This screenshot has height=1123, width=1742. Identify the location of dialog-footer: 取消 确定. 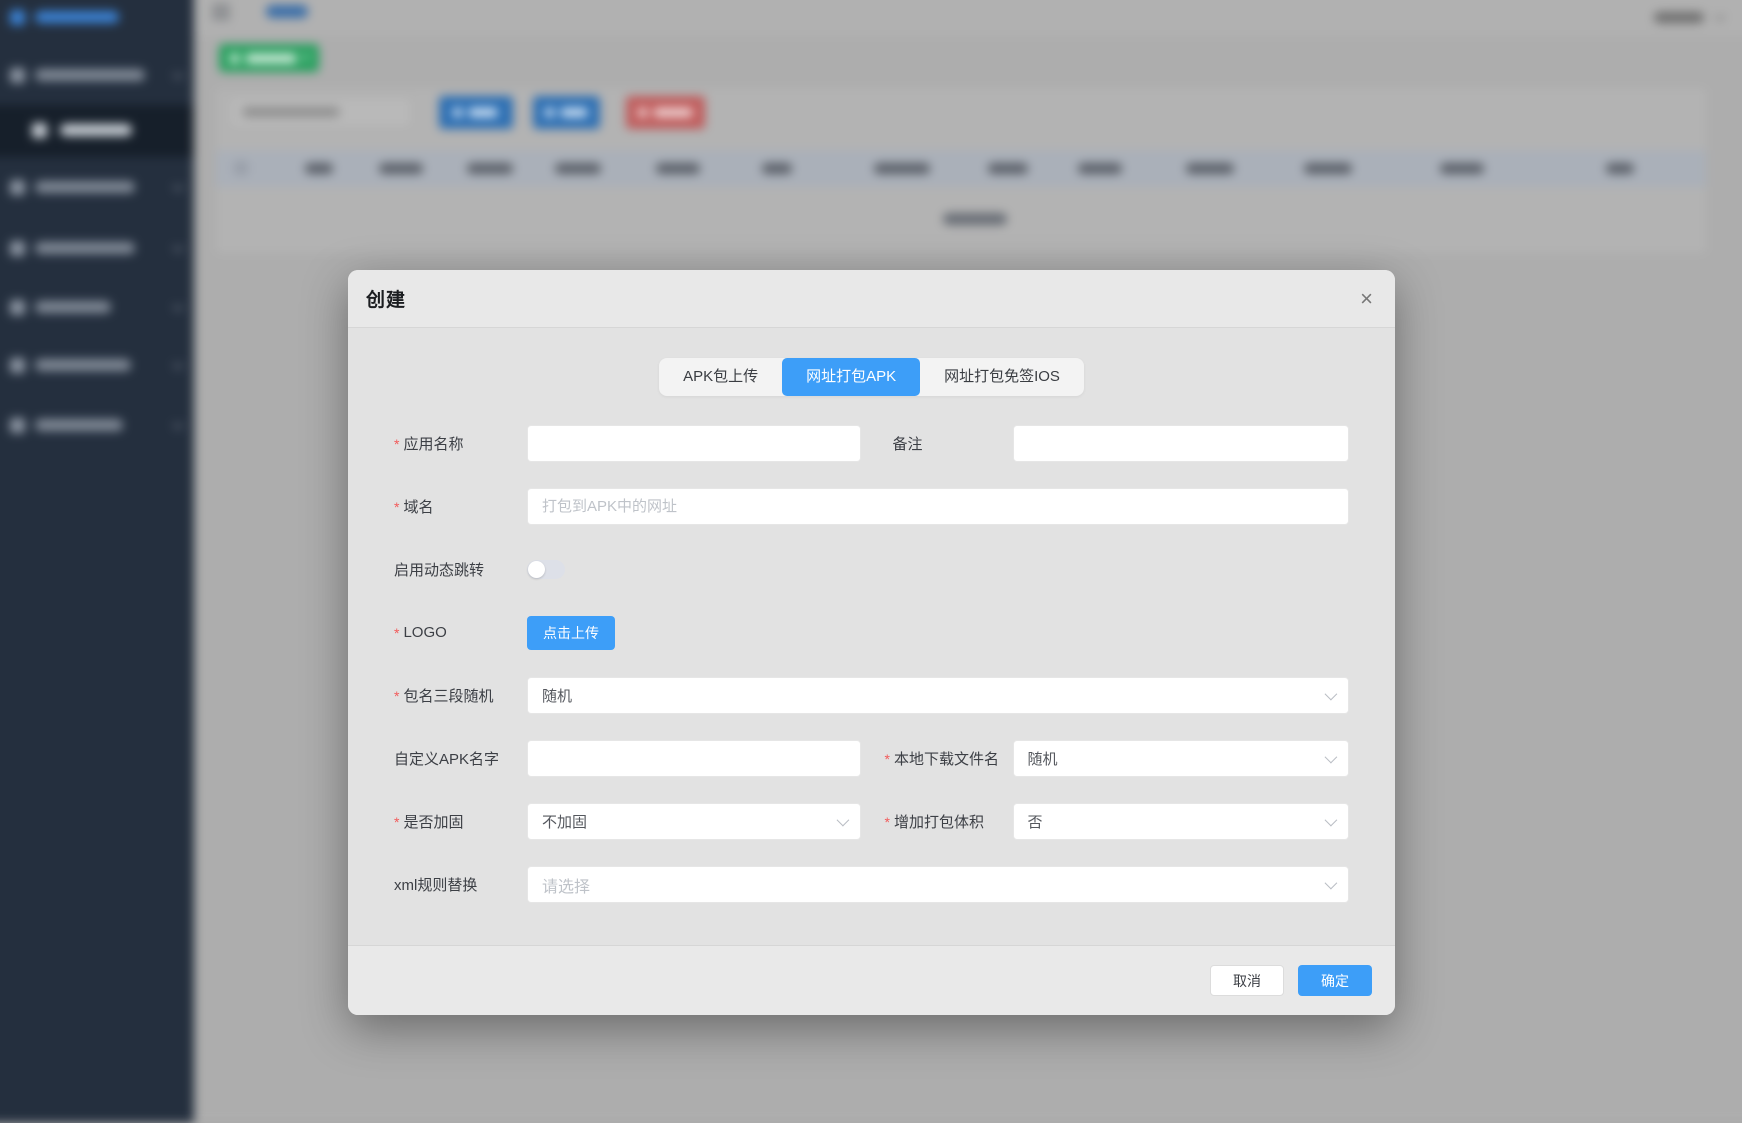
(871, 980).